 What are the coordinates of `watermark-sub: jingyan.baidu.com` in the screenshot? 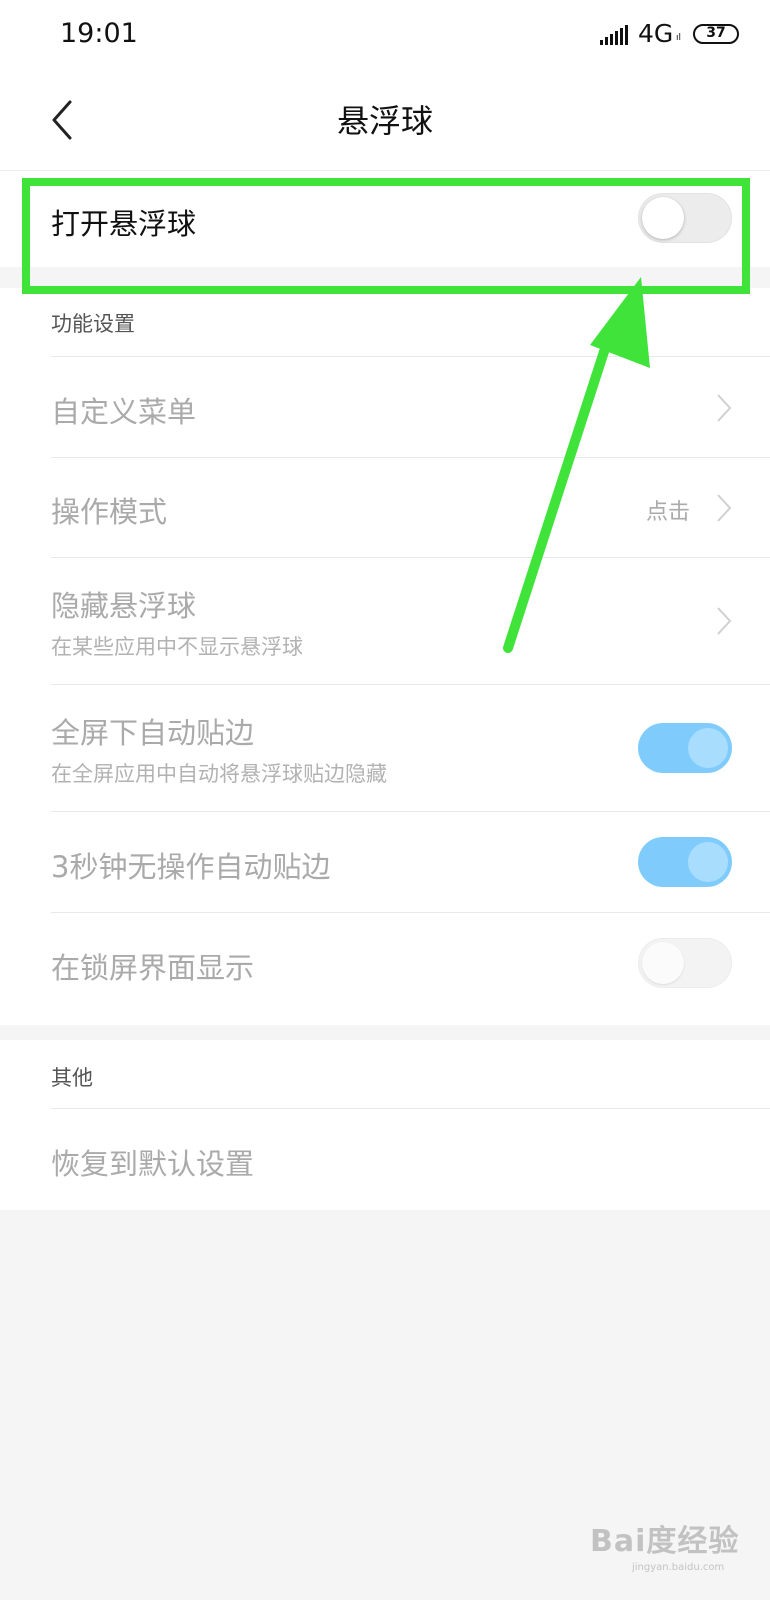 It's located at (678, 1567).